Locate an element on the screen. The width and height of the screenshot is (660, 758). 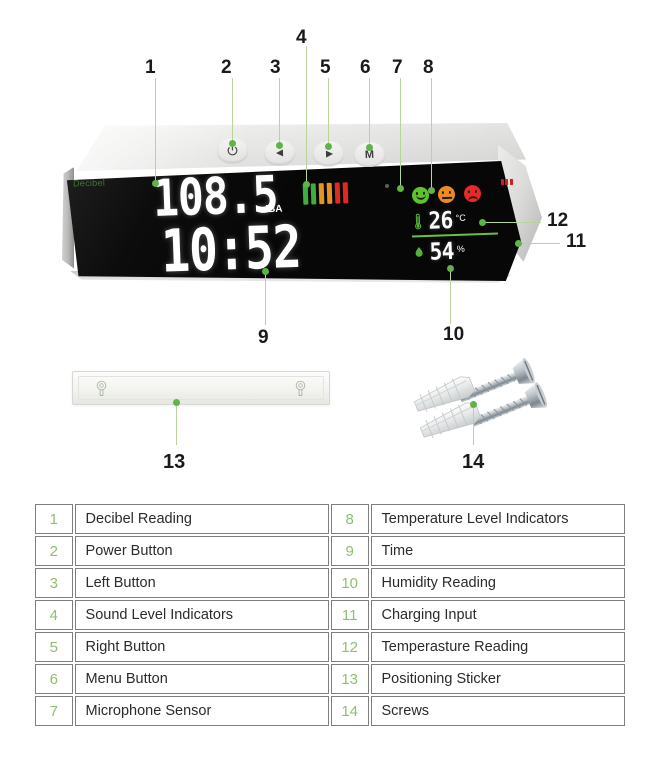
table-row: 7 Microphone Sensor 14 Screws is located at coordinates (330, 711).